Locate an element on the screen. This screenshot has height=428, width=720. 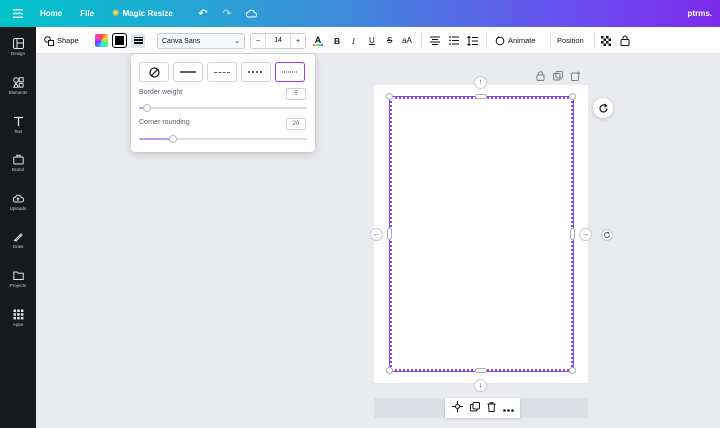
border-style-short-dashed is located at coordinates (256, 72).